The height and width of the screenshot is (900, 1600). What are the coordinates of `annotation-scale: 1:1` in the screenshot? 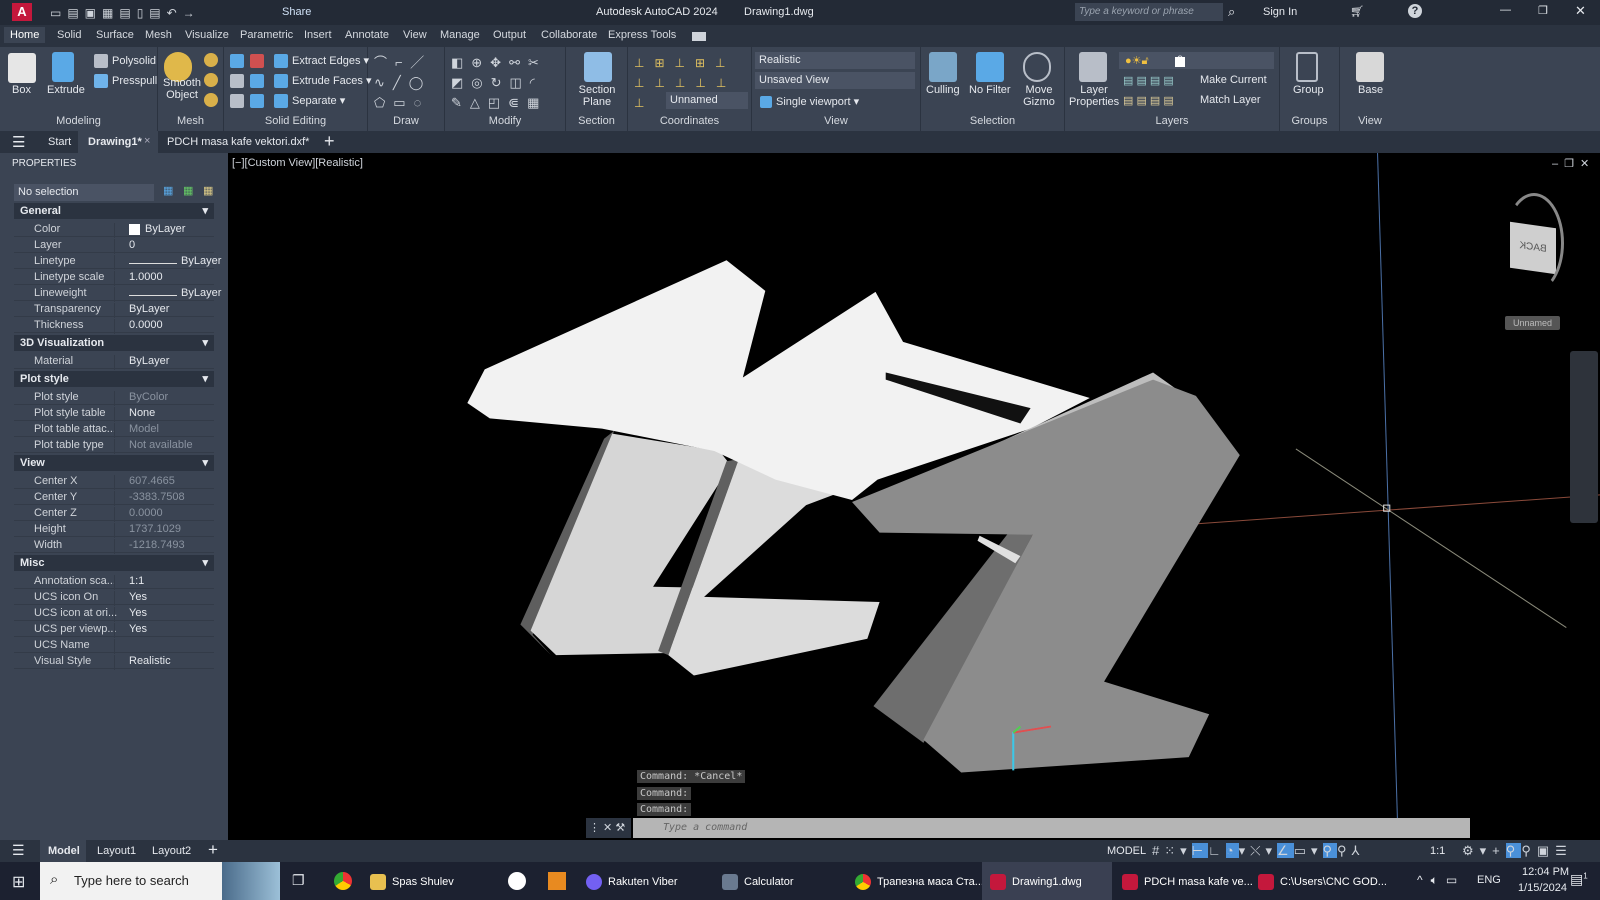 It's located at (1437, 851).